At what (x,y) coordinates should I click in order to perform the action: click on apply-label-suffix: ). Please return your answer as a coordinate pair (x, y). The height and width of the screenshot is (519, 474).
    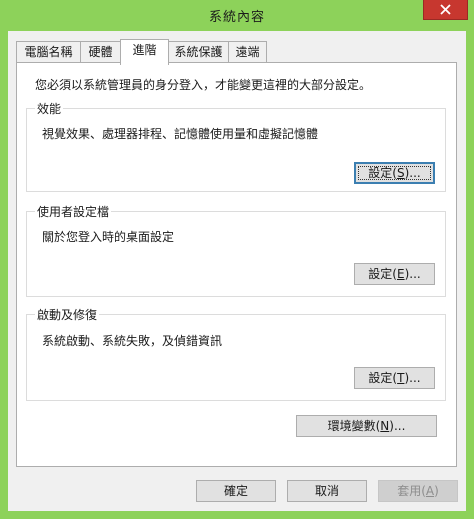
    Looking at the image, I should click on (436, 491).